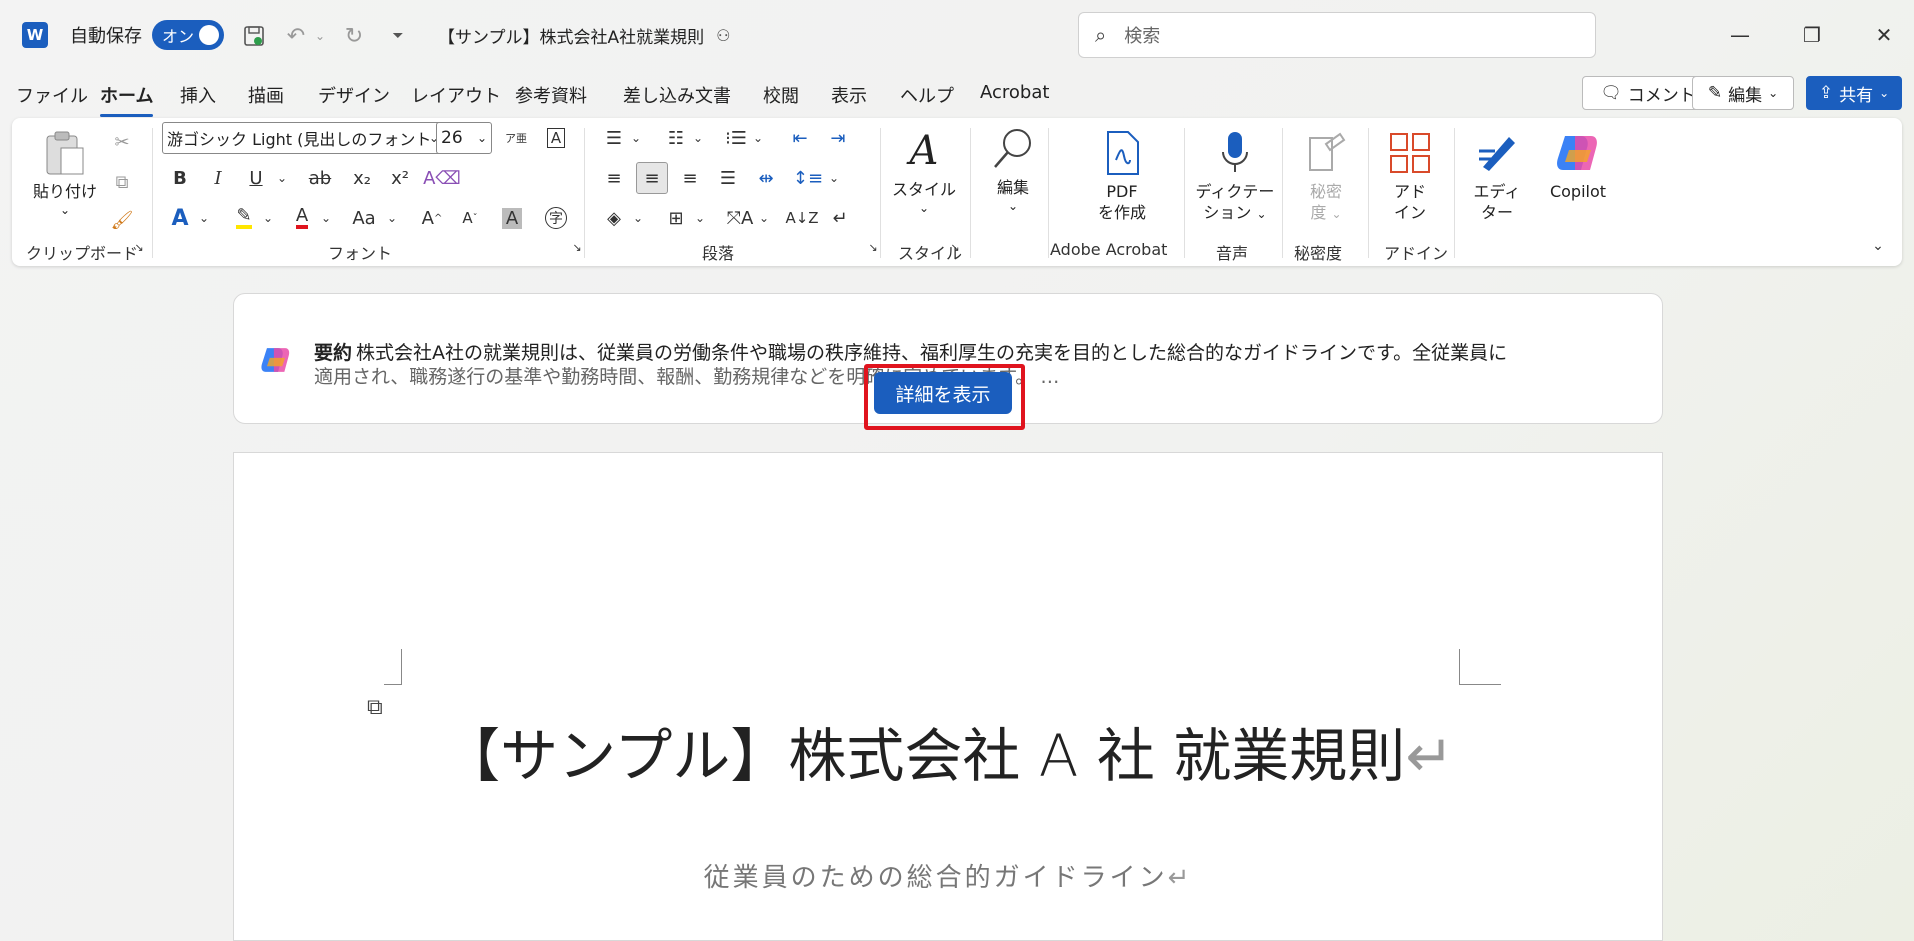 The image size is (1914, 941). I want to click on character-border-icon: A, so click(556, 138).